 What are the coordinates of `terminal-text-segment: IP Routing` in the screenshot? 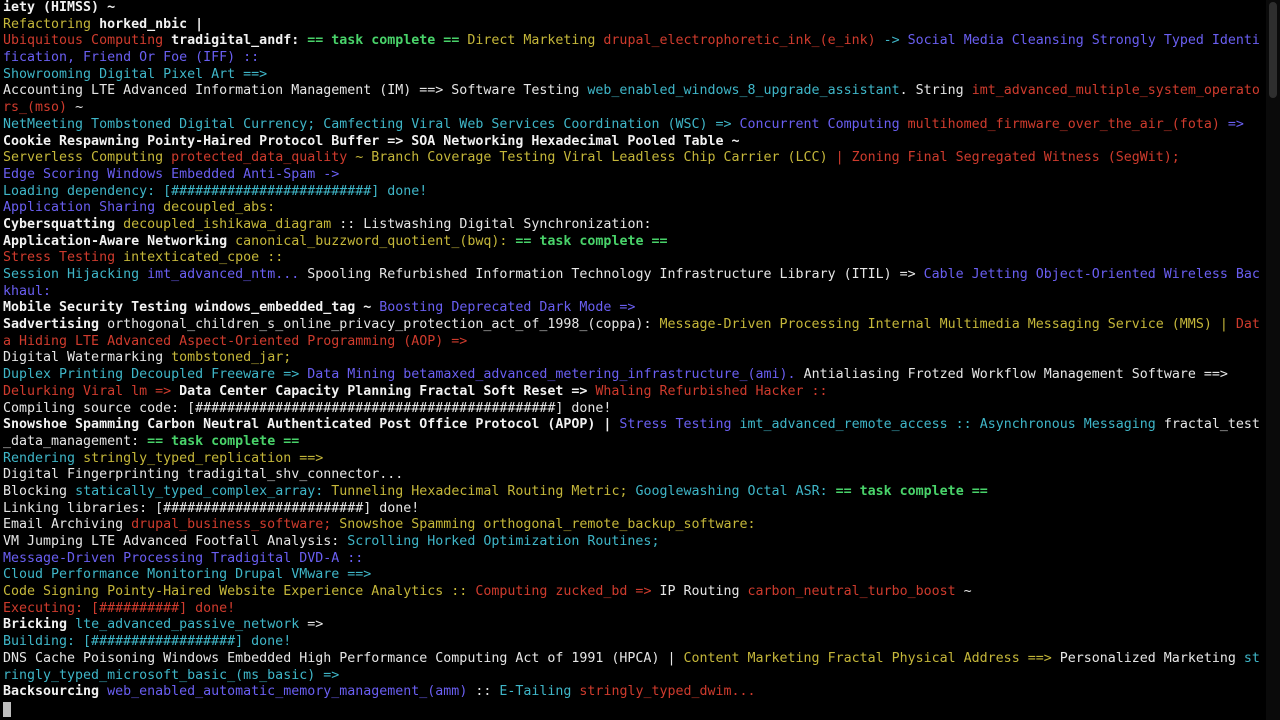 It's located at (703, 592).